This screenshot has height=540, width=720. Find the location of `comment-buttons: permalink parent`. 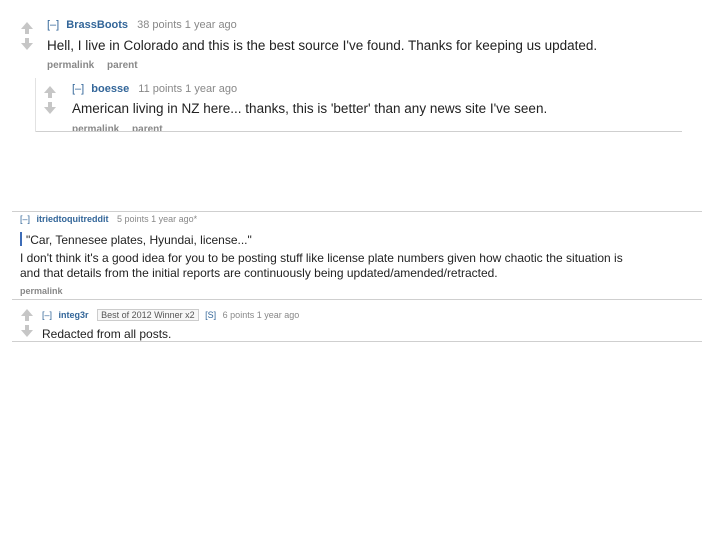

comment-buttons: permalink parent is located at coordinates (97, 65).